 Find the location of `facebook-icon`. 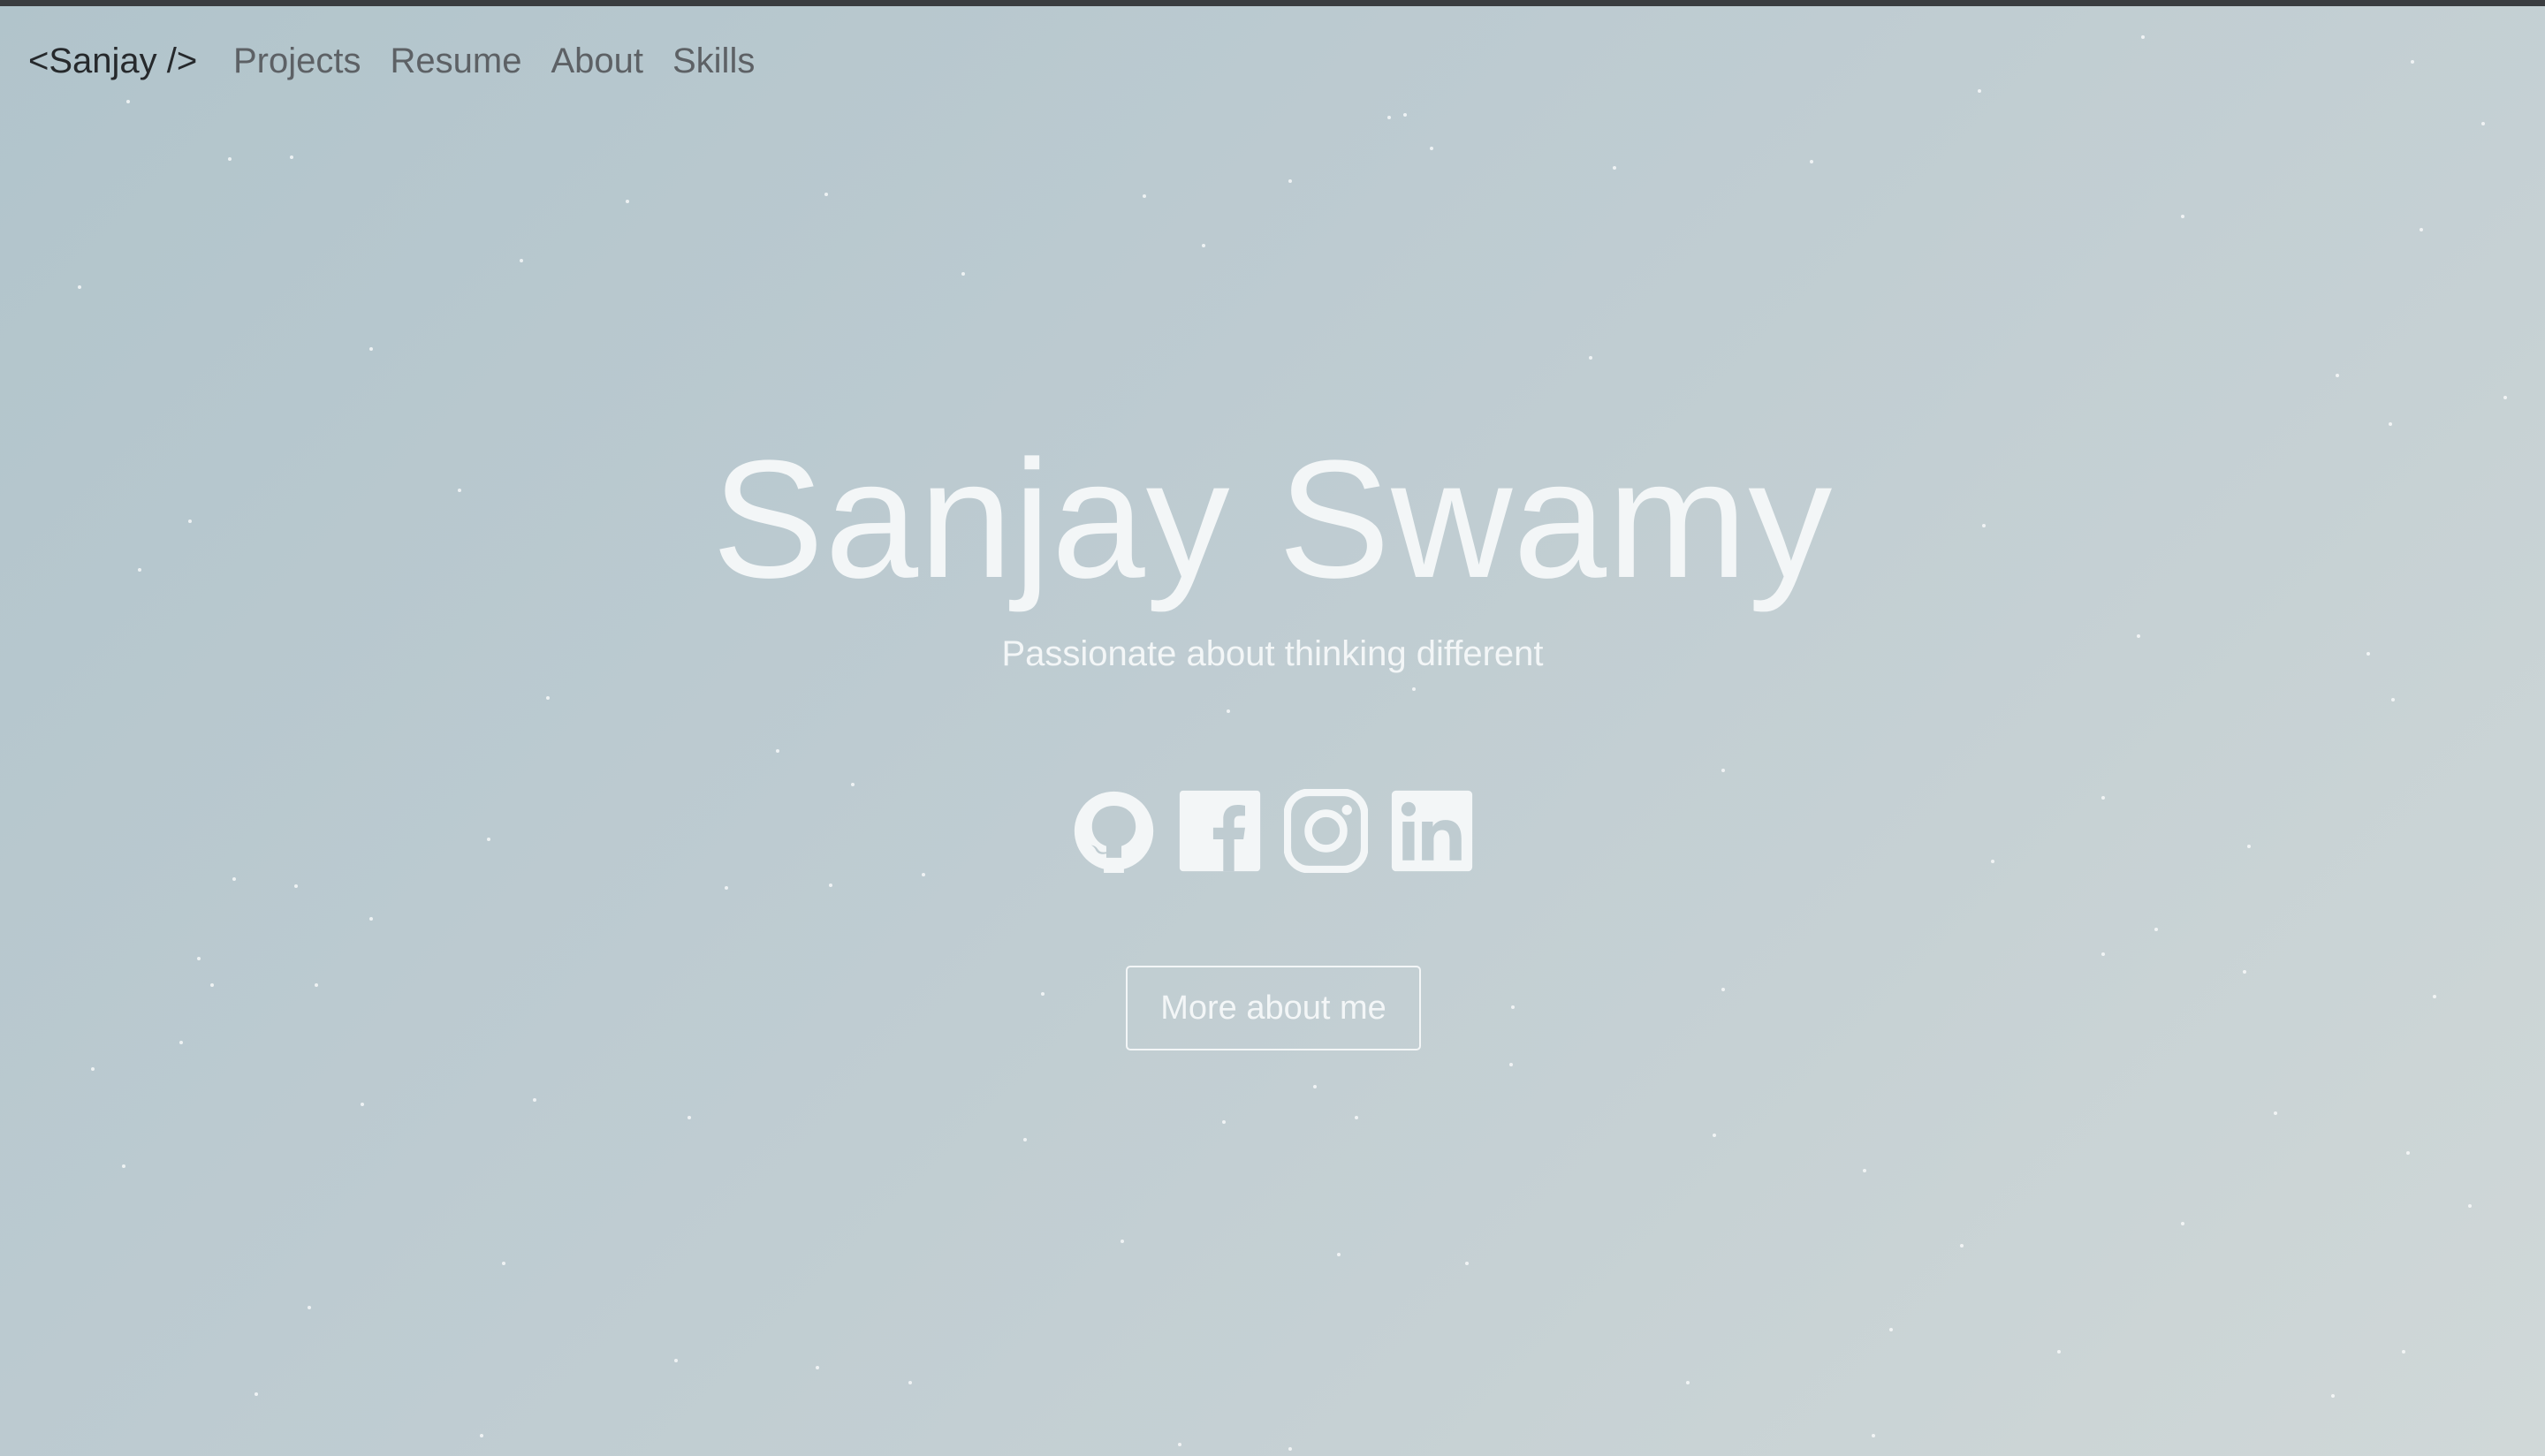

facebook-icon is located at coordinates (1220, 831).